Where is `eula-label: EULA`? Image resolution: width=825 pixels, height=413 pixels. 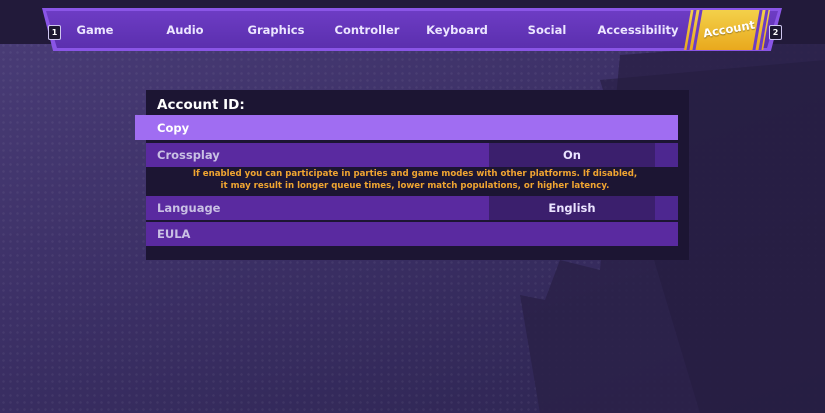
eula-label: EULA is located at coordinates (174, 234).